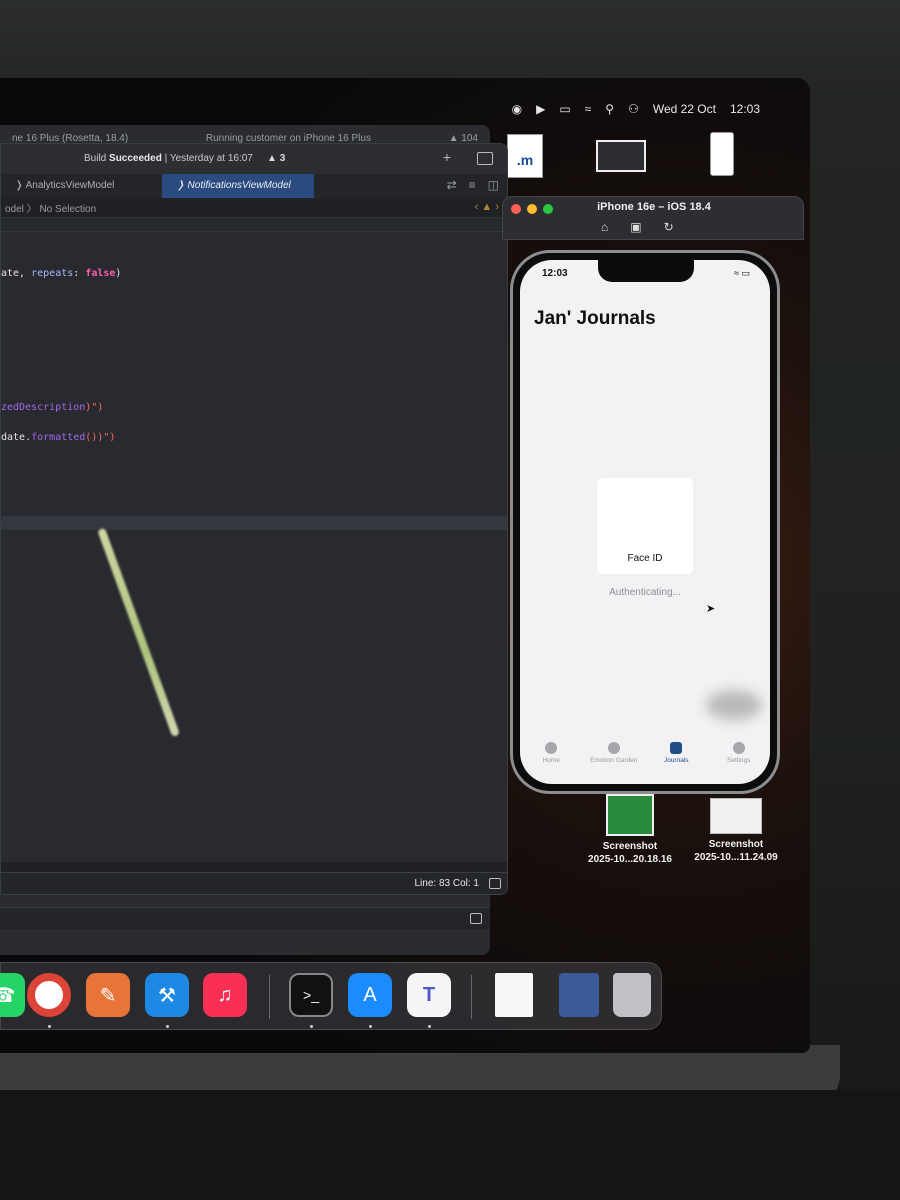 Image resolution: width=900 pixels, height=1200 pixels. I want to click on phone-status-time: 12:03, so click(555, 273).